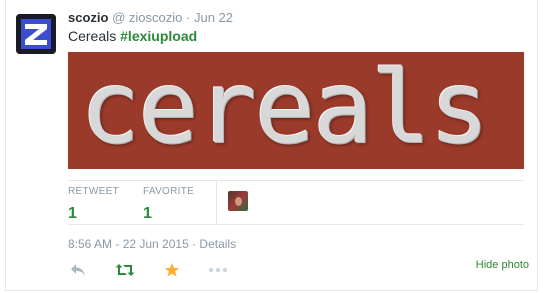 The height and width of the screenshot is (293, 543). I want to click on retweet-icon, so click(125, 270).